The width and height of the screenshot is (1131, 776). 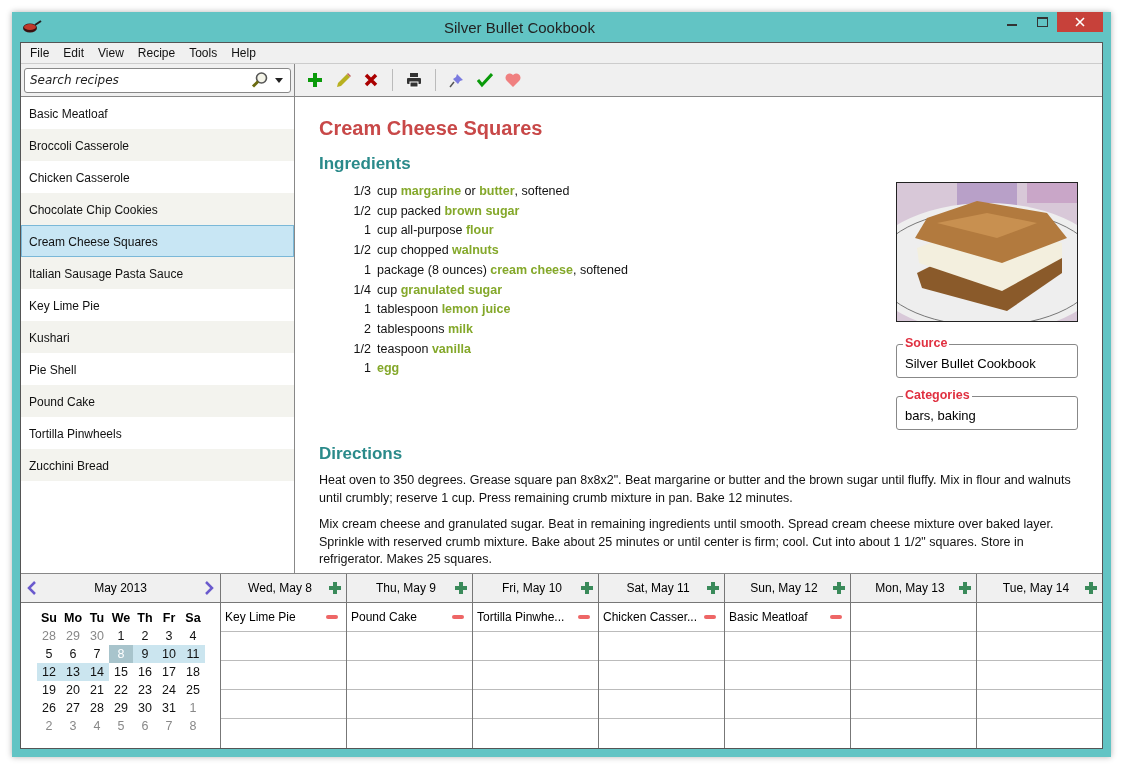 I want to click on calendar-day: 9, so click(x=145, y=654).